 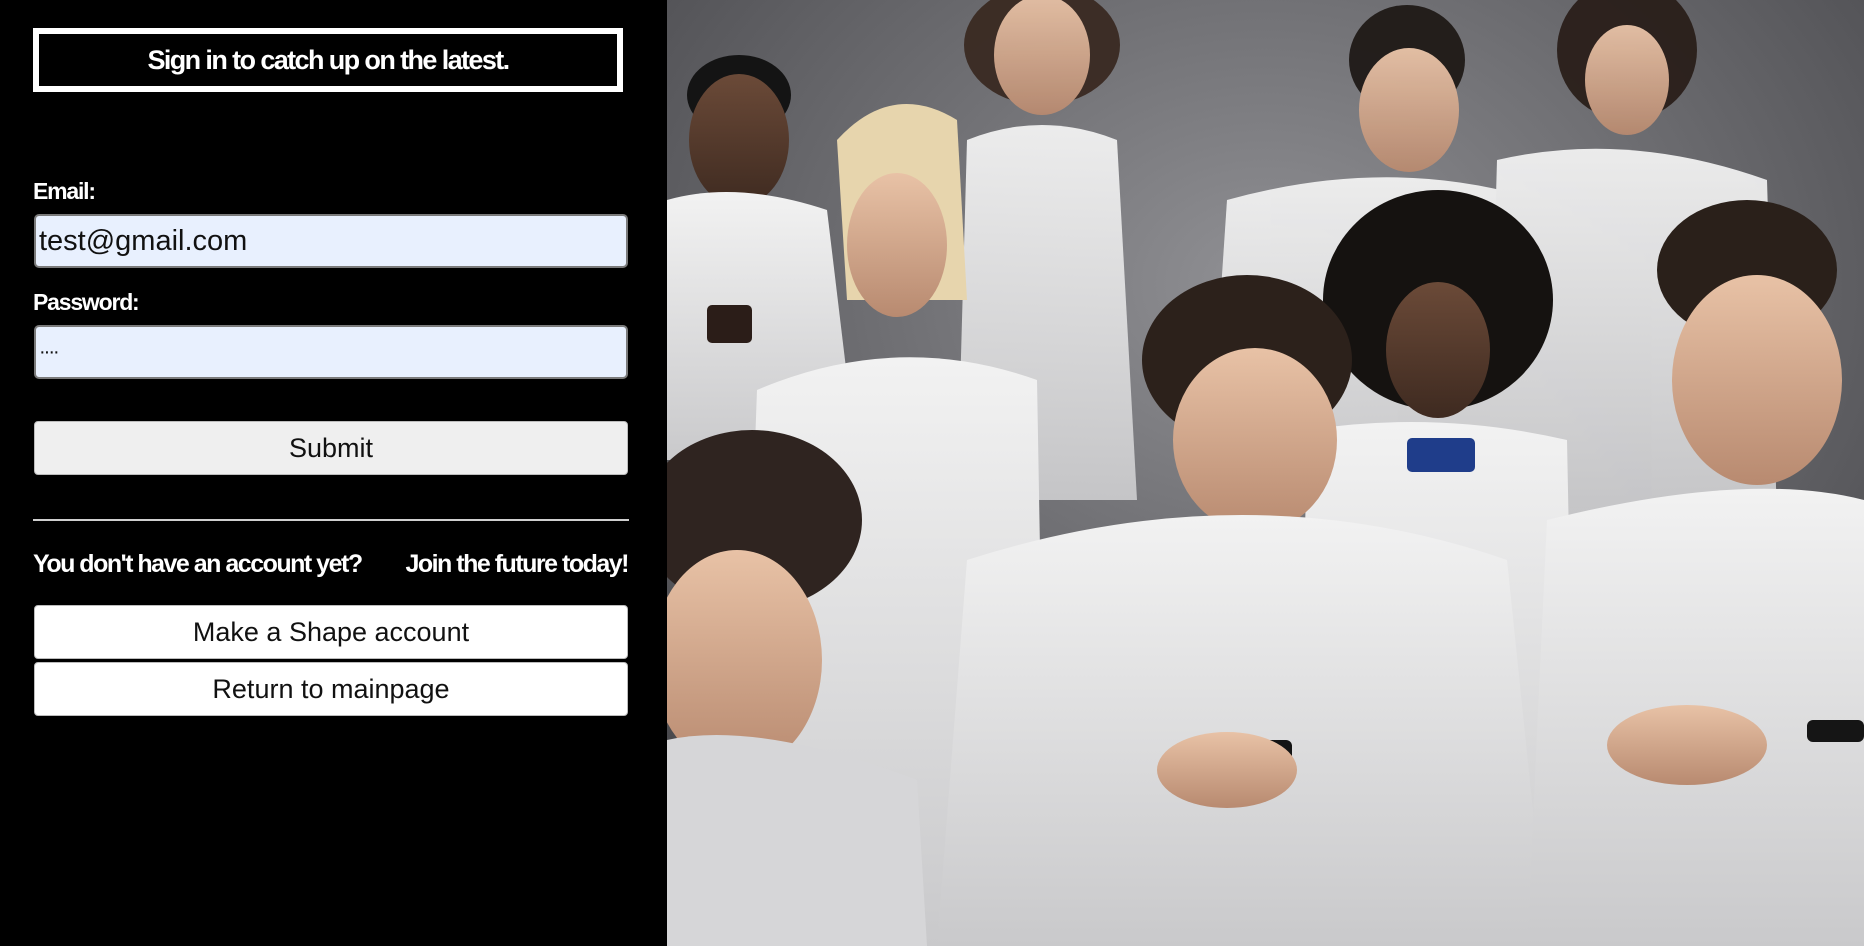 What do you see at coordinates (331, 241) in the screenshot?
I see `email-field` at bounding box center [331, 241].